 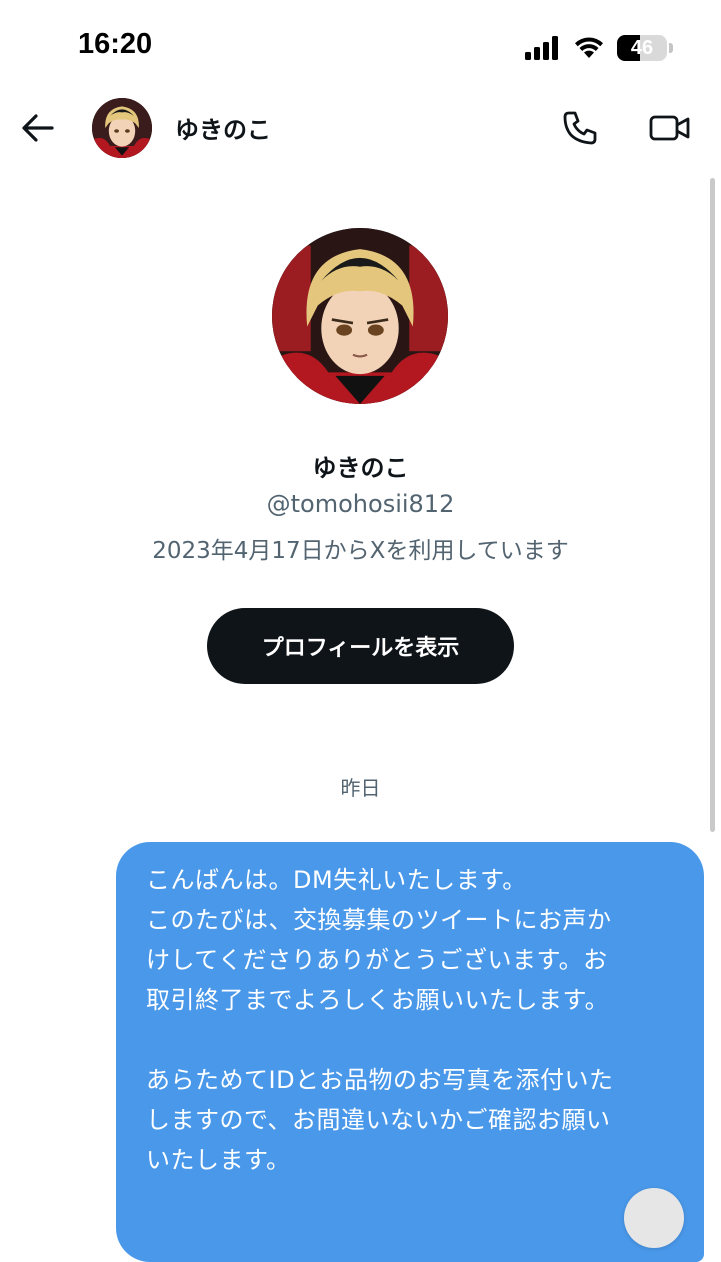 I want to click on profile-handle: @tomohosii812, so click(x=360, y=504).